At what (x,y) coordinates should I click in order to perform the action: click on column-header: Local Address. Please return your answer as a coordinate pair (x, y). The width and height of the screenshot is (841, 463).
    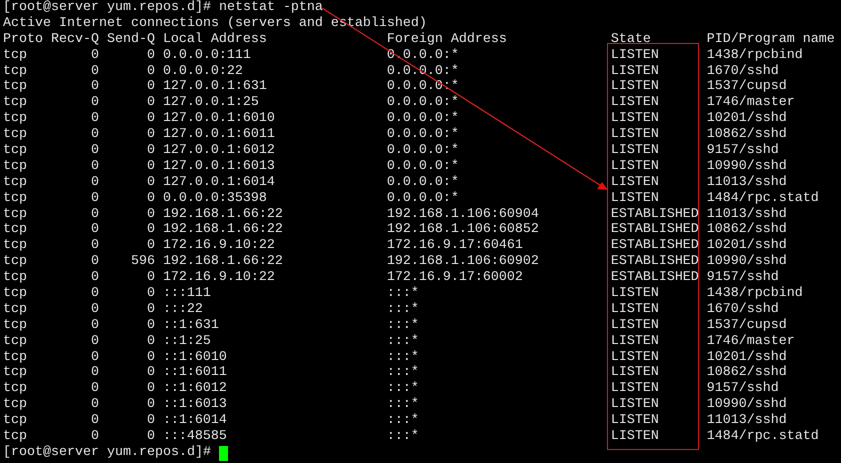
    Looking at the image, I should click on (214, 39).